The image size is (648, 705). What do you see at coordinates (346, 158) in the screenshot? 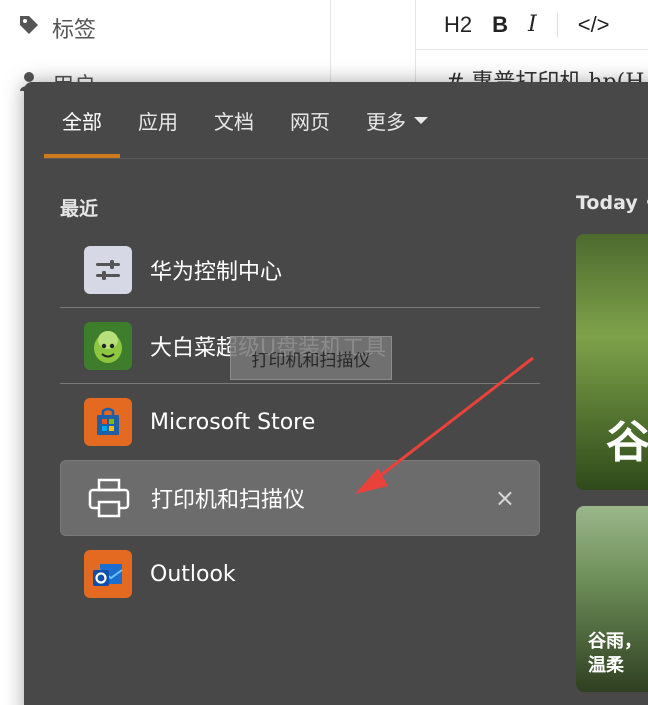
I see `tabs-divider` at bounding box center [346, 158].